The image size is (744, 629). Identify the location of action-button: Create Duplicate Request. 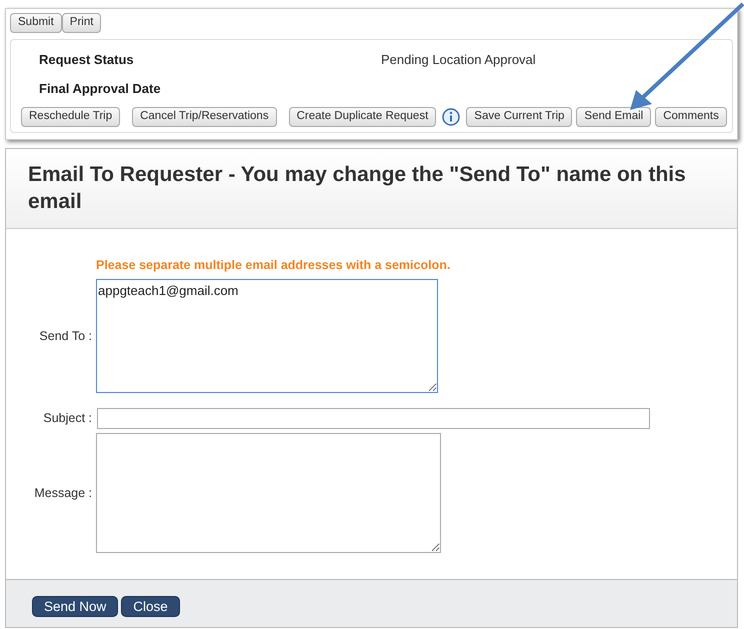
(362, 117).